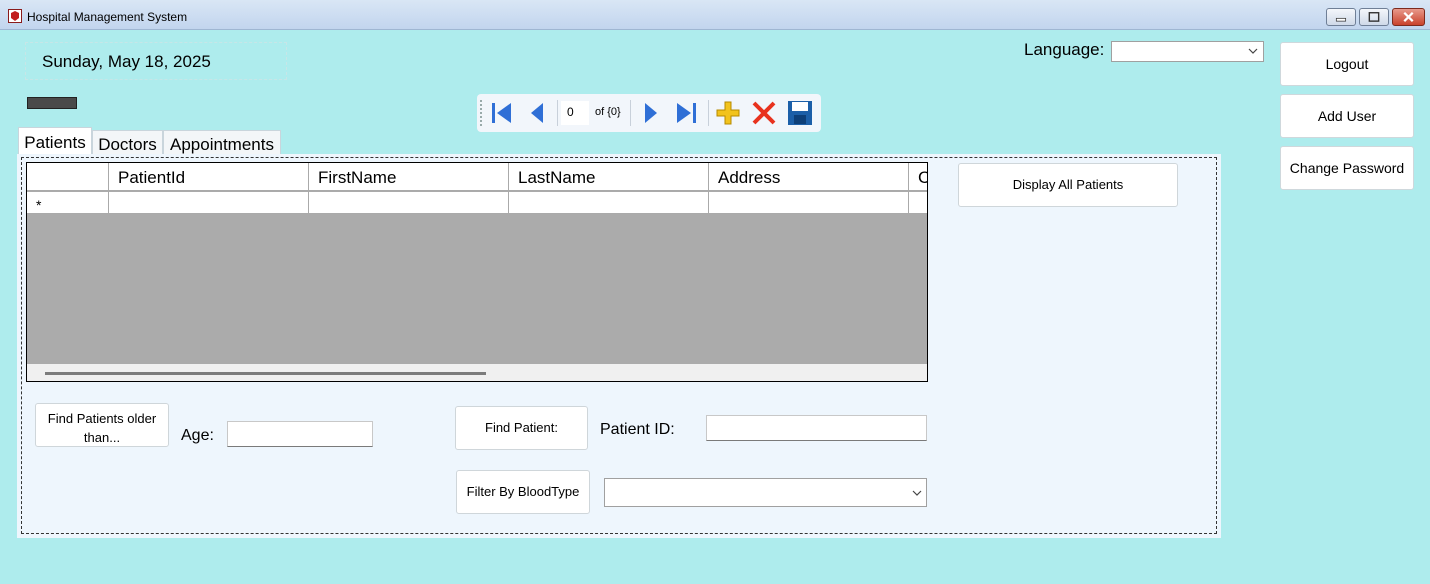  I want to click on toolbar-grip, so click(481, 113).